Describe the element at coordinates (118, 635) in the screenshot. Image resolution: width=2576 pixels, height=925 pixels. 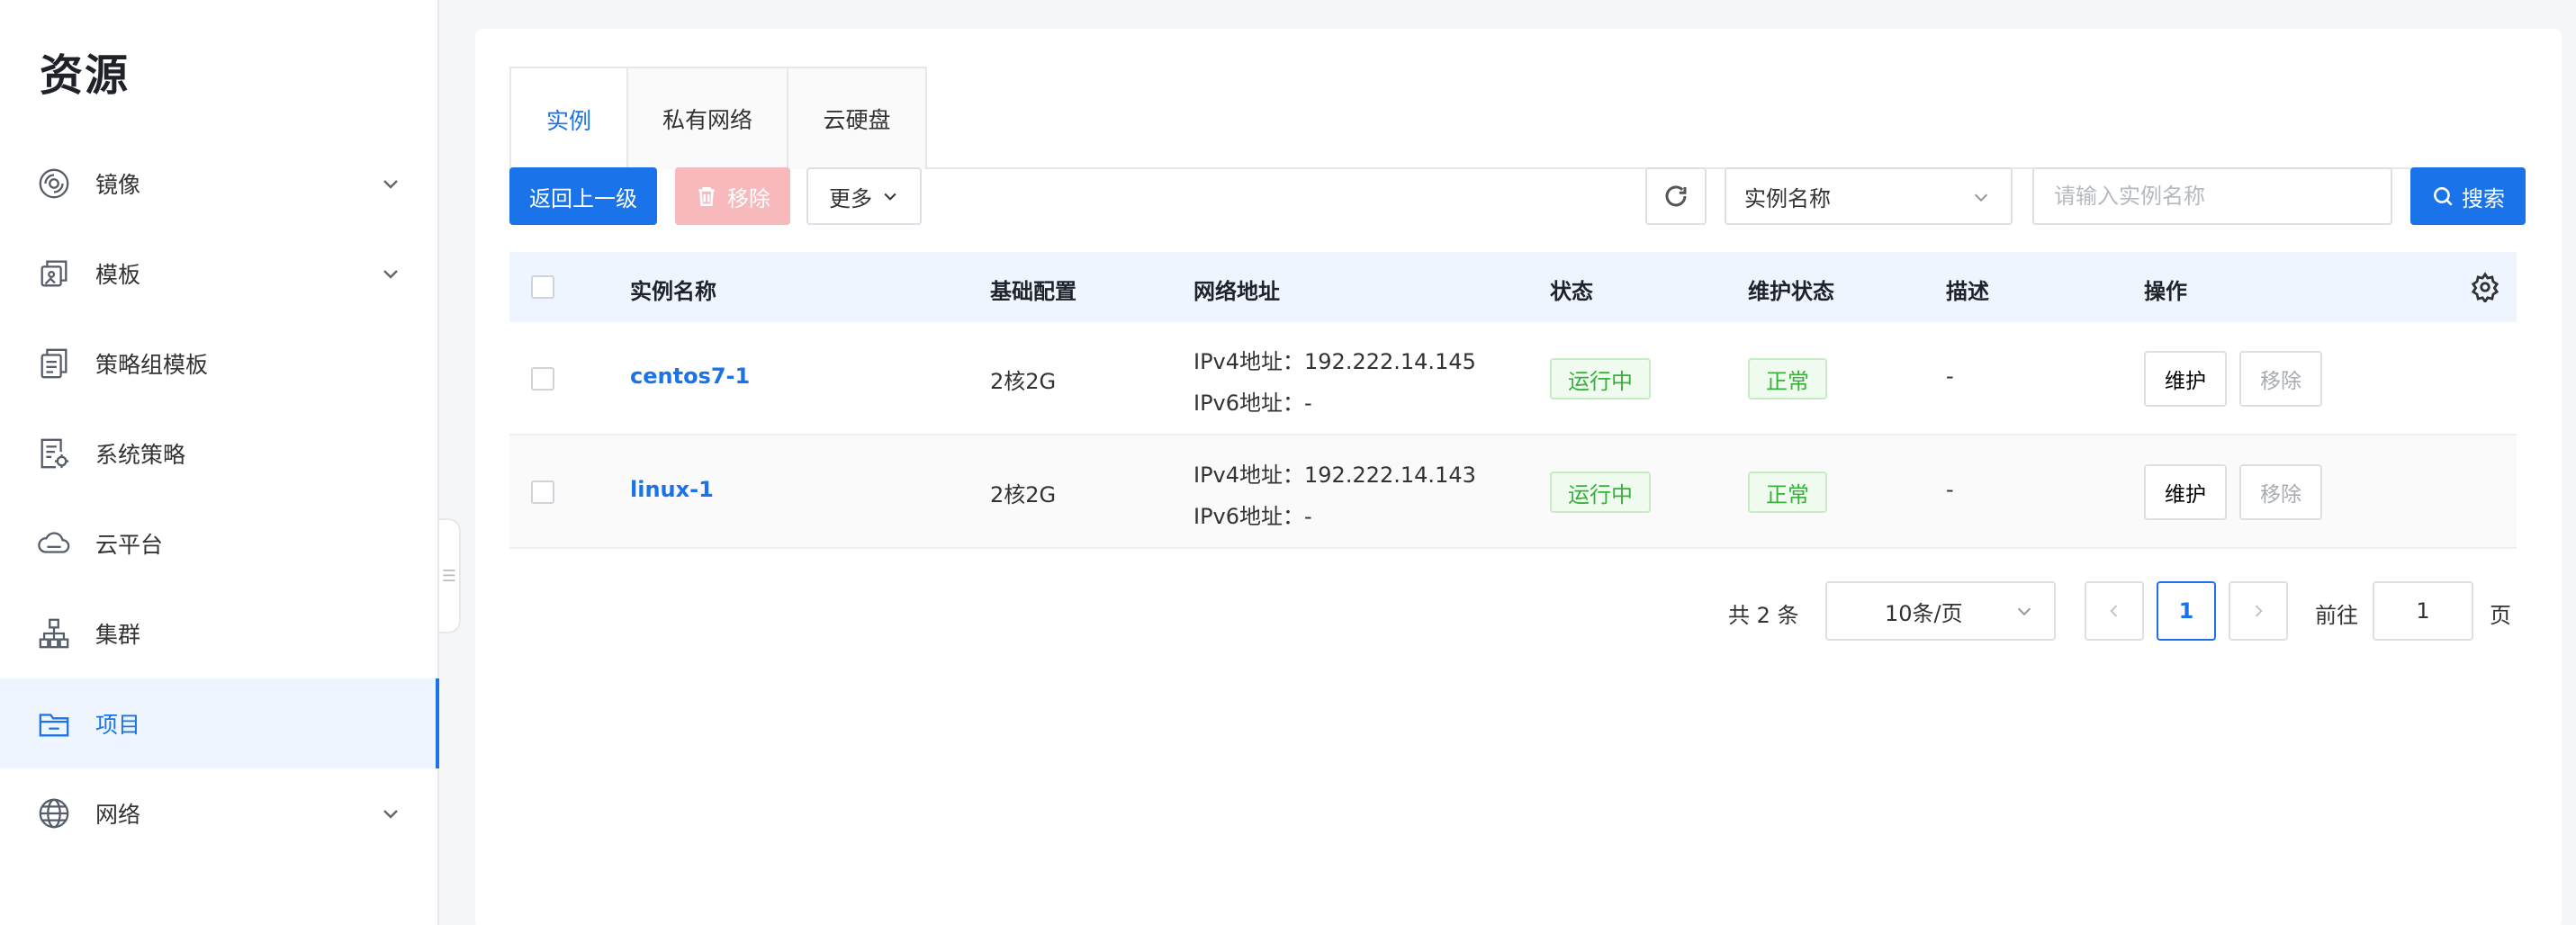
I see `sidebar-item-label: 集群` at that location.